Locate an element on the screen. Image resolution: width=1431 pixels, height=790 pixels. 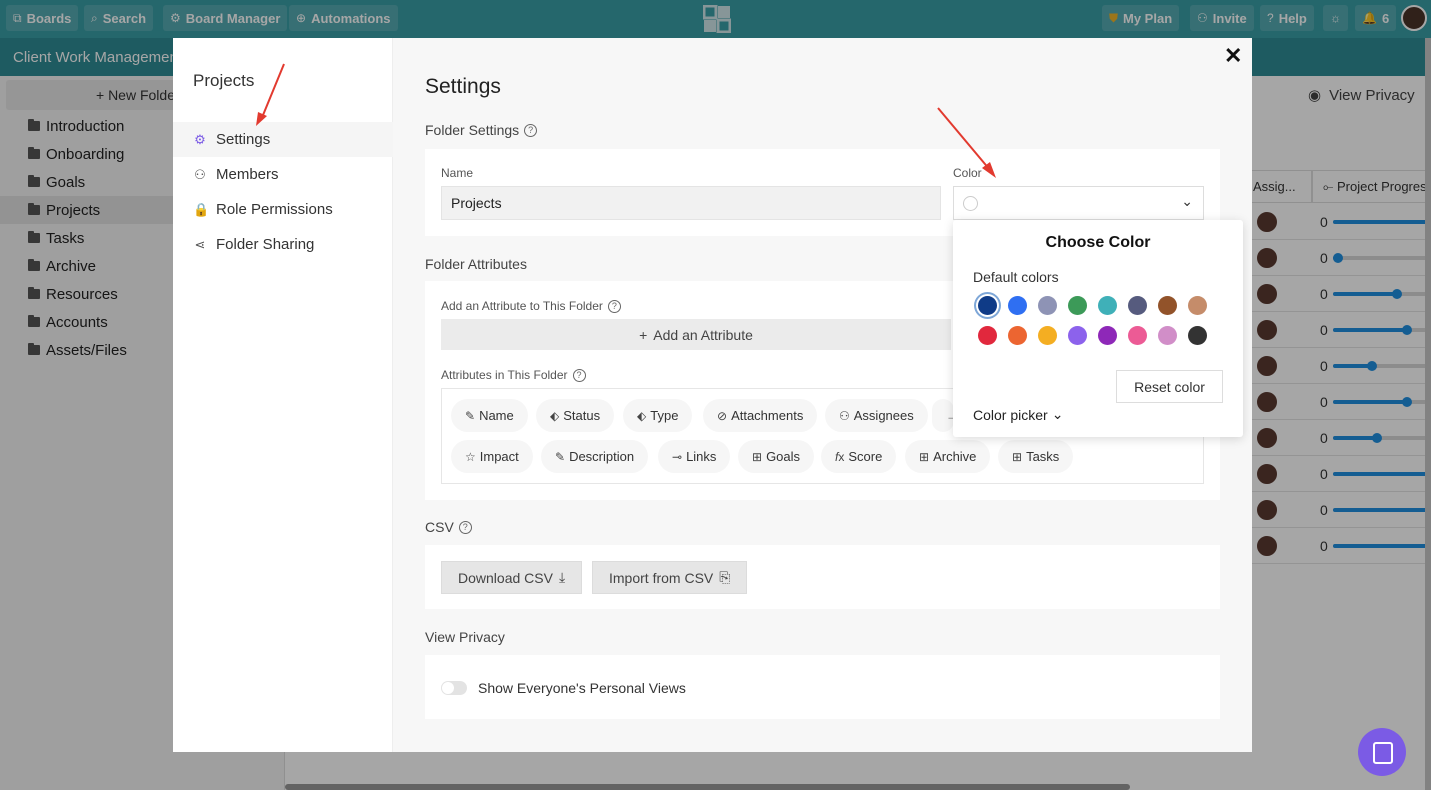
attribute-chip-label: Name is located at coordinates (496, 415).